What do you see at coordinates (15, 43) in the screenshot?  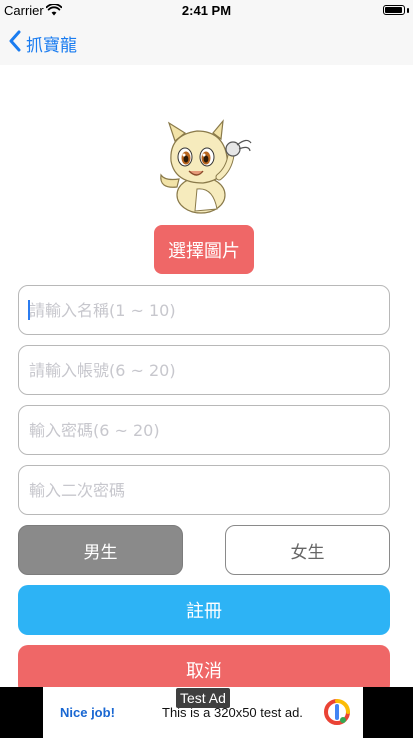 I see `chevron-left-icon` at bounding box center [15, 43].